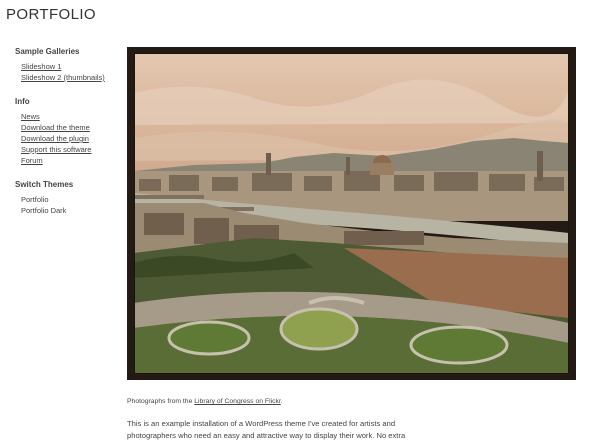  Describe the element at coordinates (41, 66) in the screenshot. I see `slideshow-1-link: Slideshow 1` at that location.